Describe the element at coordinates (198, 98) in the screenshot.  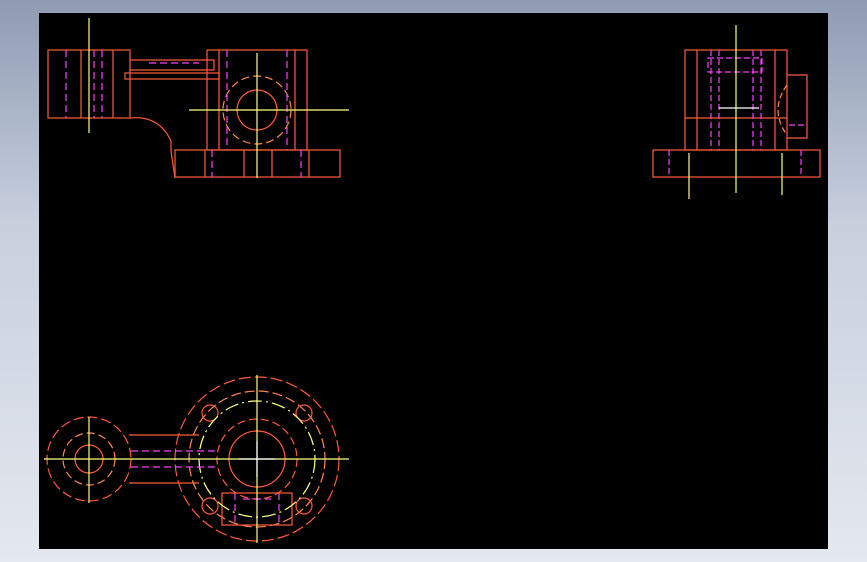
I see `front-view` at that location.